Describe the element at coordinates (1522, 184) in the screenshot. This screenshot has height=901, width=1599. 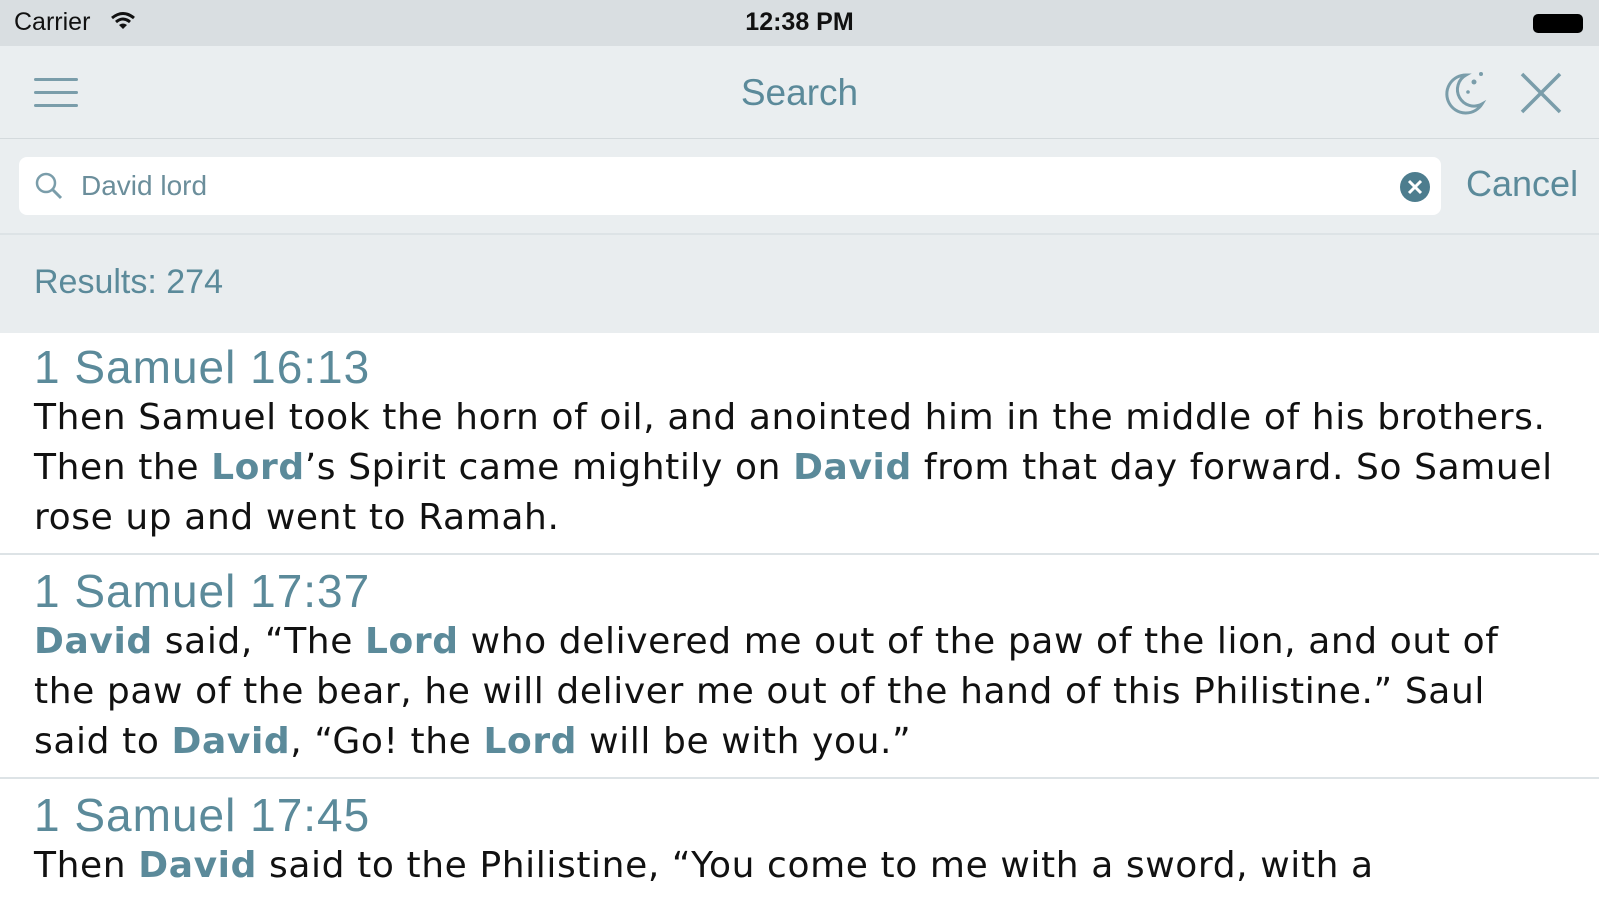
I see `cancel-button: Cancel` at that location.